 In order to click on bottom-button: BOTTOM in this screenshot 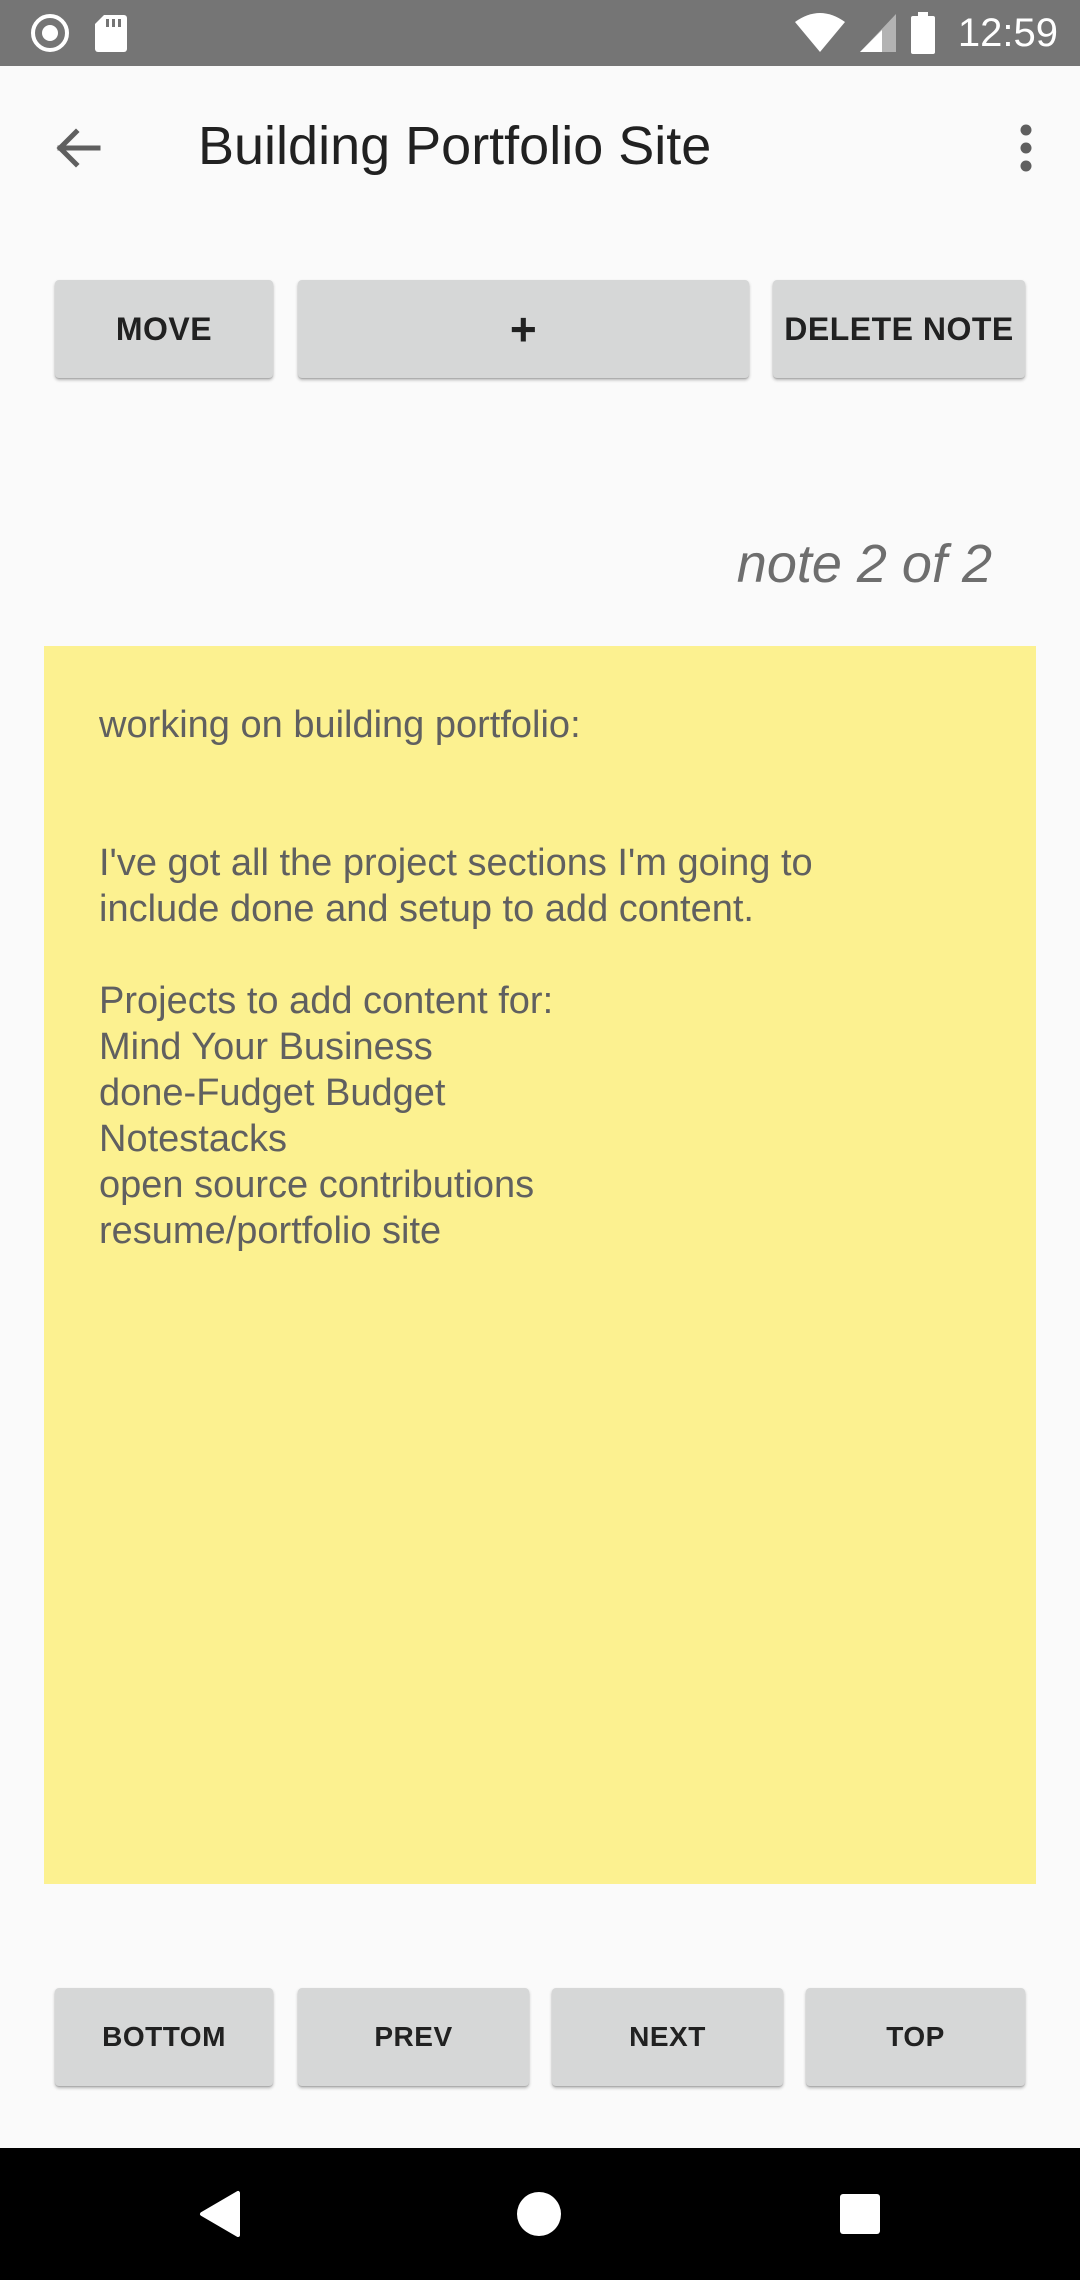, I will do `click(164, 2037)`.